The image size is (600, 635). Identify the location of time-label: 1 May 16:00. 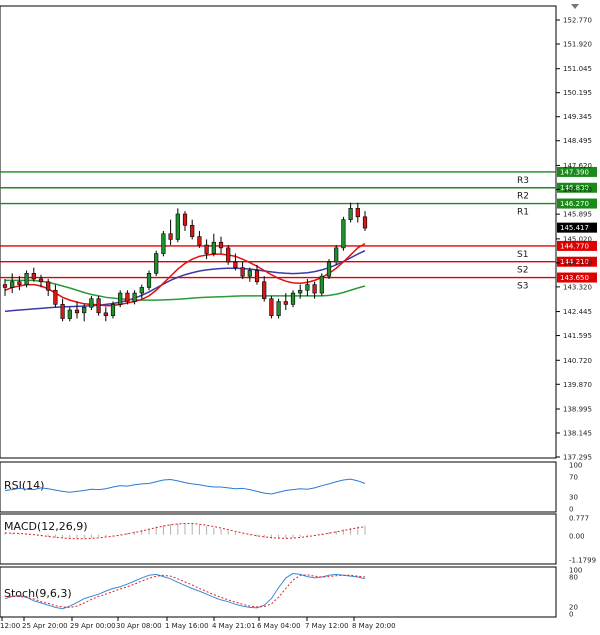
(187, 626).